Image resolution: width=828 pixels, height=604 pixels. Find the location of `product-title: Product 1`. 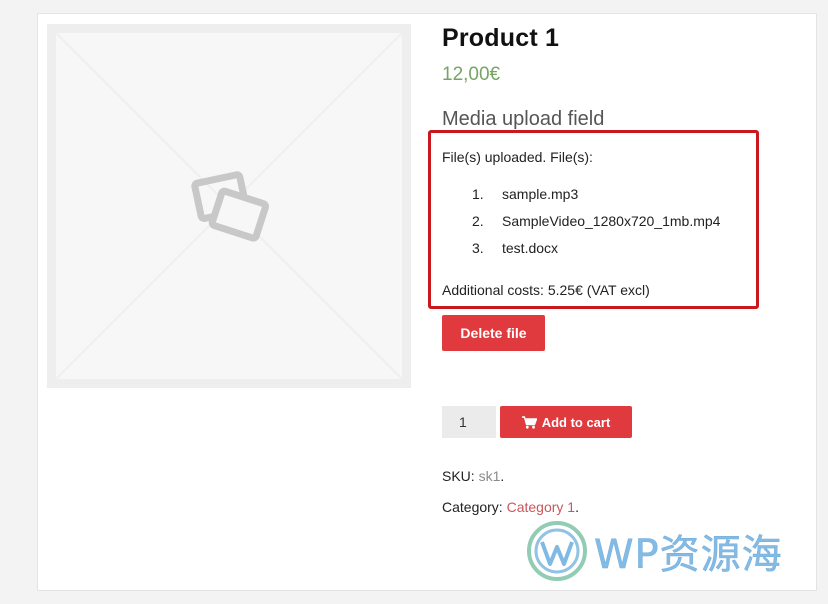

product-title: Product 1 is located at coordinates (501, 38).